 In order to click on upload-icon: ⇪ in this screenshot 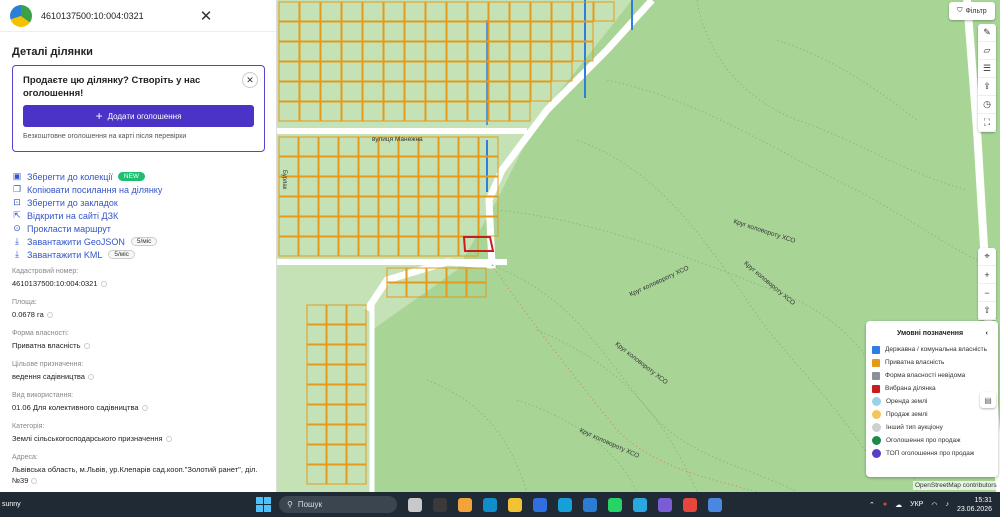, I will do `click(987, 87)`.